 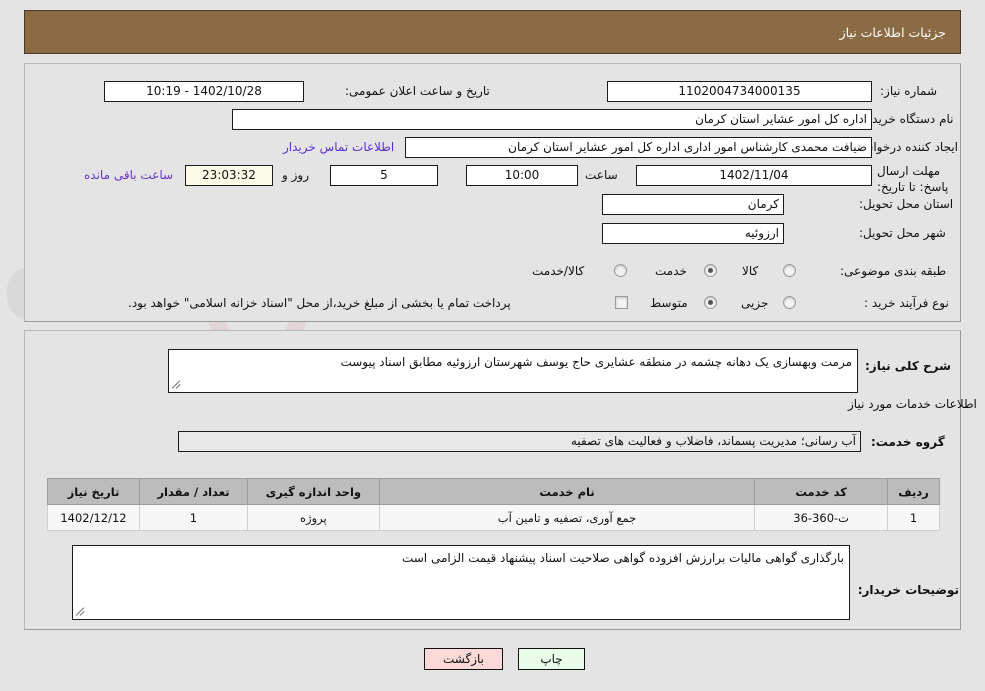 I want to click on deadline-time-value: 10:00, so click(x=522, y=175).